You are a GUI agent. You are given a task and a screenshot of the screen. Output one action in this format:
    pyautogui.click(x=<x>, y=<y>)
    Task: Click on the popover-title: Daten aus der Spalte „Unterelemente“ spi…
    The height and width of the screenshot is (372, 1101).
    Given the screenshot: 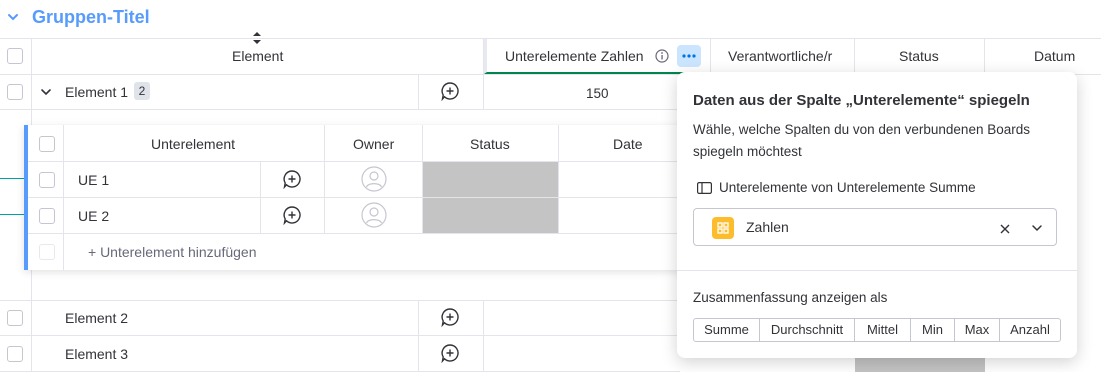 What is the action you would take?
    pyautogui.click(x=861, y=100)
    